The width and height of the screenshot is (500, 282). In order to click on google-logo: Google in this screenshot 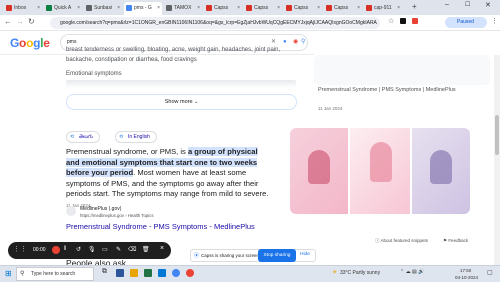, I will do `click(30, 43)`.